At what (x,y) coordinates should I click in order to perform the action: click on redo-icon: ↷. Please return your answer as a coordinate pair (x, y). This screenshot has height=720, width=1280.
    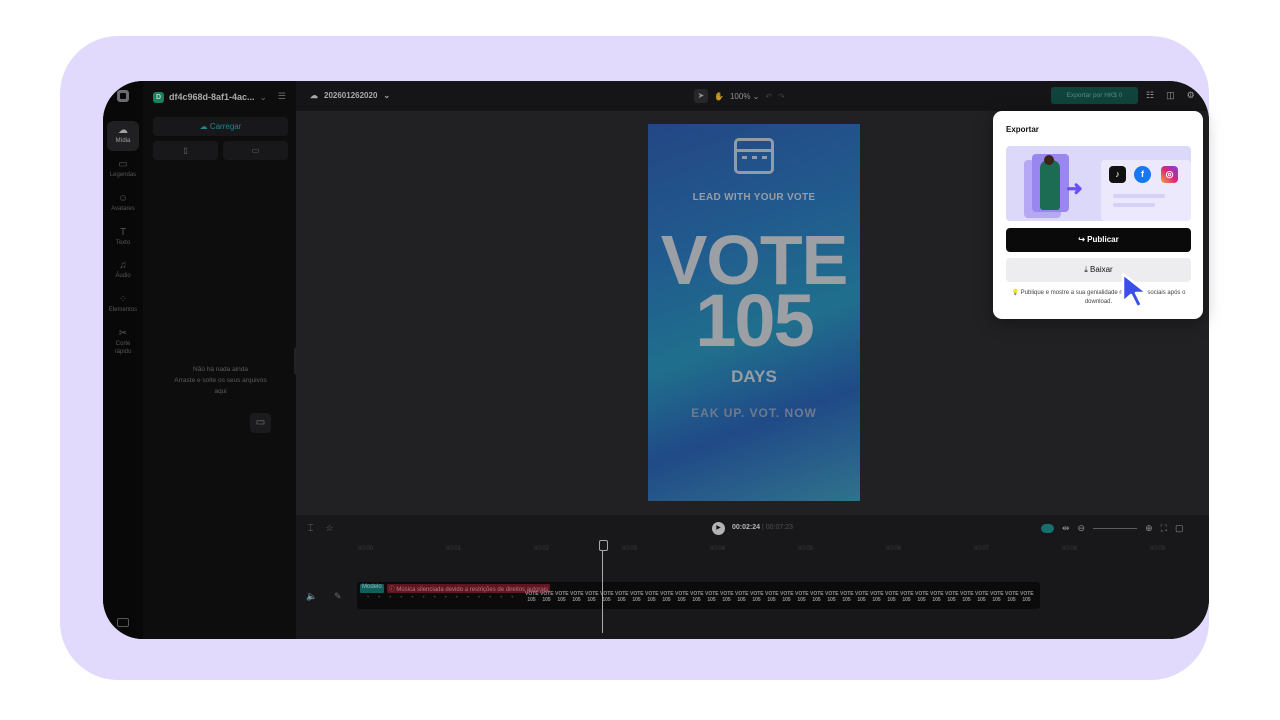
    Looking at the image, I should click on (781, 96).